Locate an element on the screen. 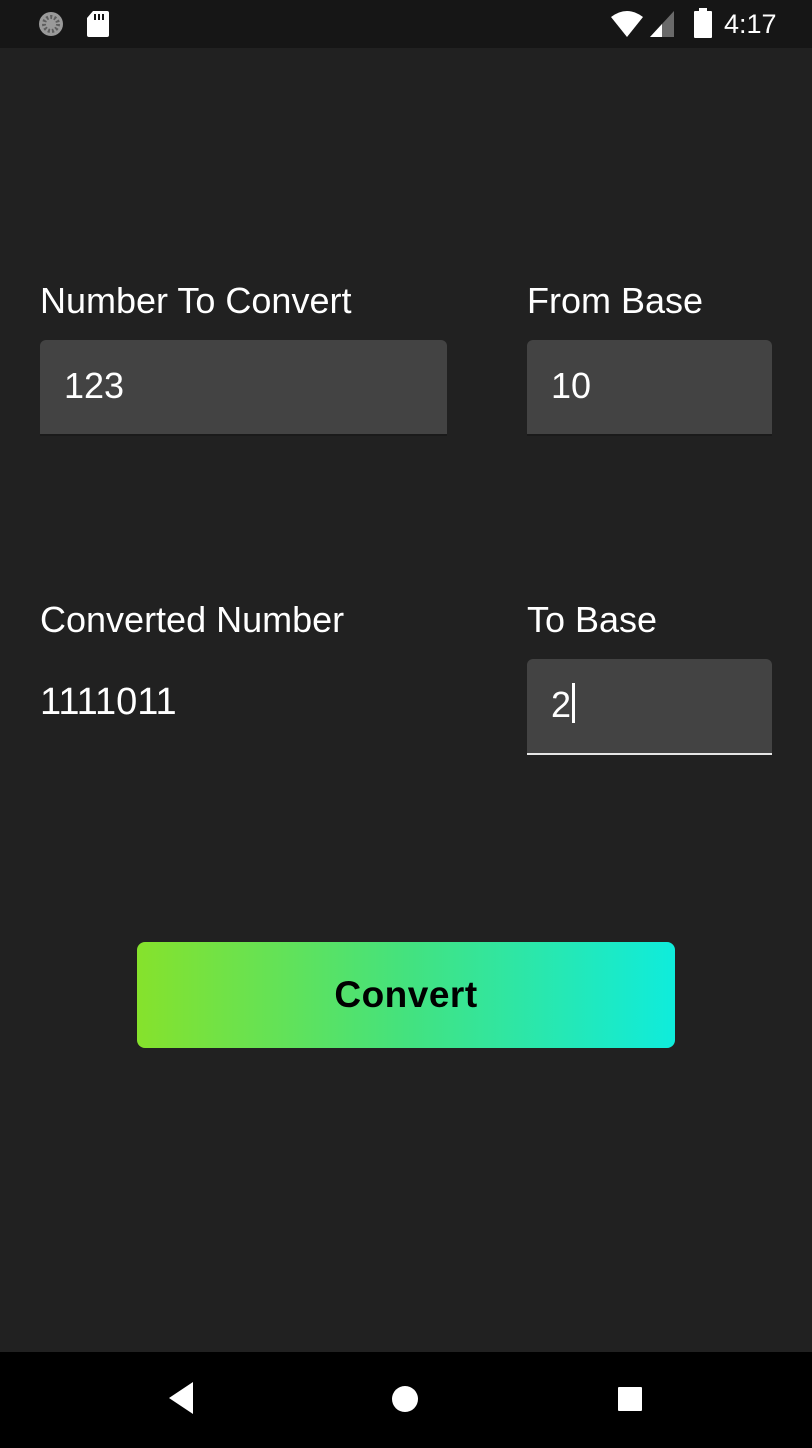 This screenshot has width=812, height=1448. home-icon is located at coordinates (405, 1399).